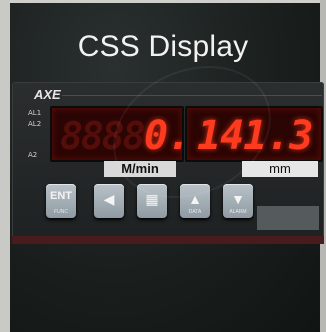 This screenshot has width=326, height=332. Describe the element at coordinates (163, 46) in the screenshot. I see `page-title: CSS Display` at that location.